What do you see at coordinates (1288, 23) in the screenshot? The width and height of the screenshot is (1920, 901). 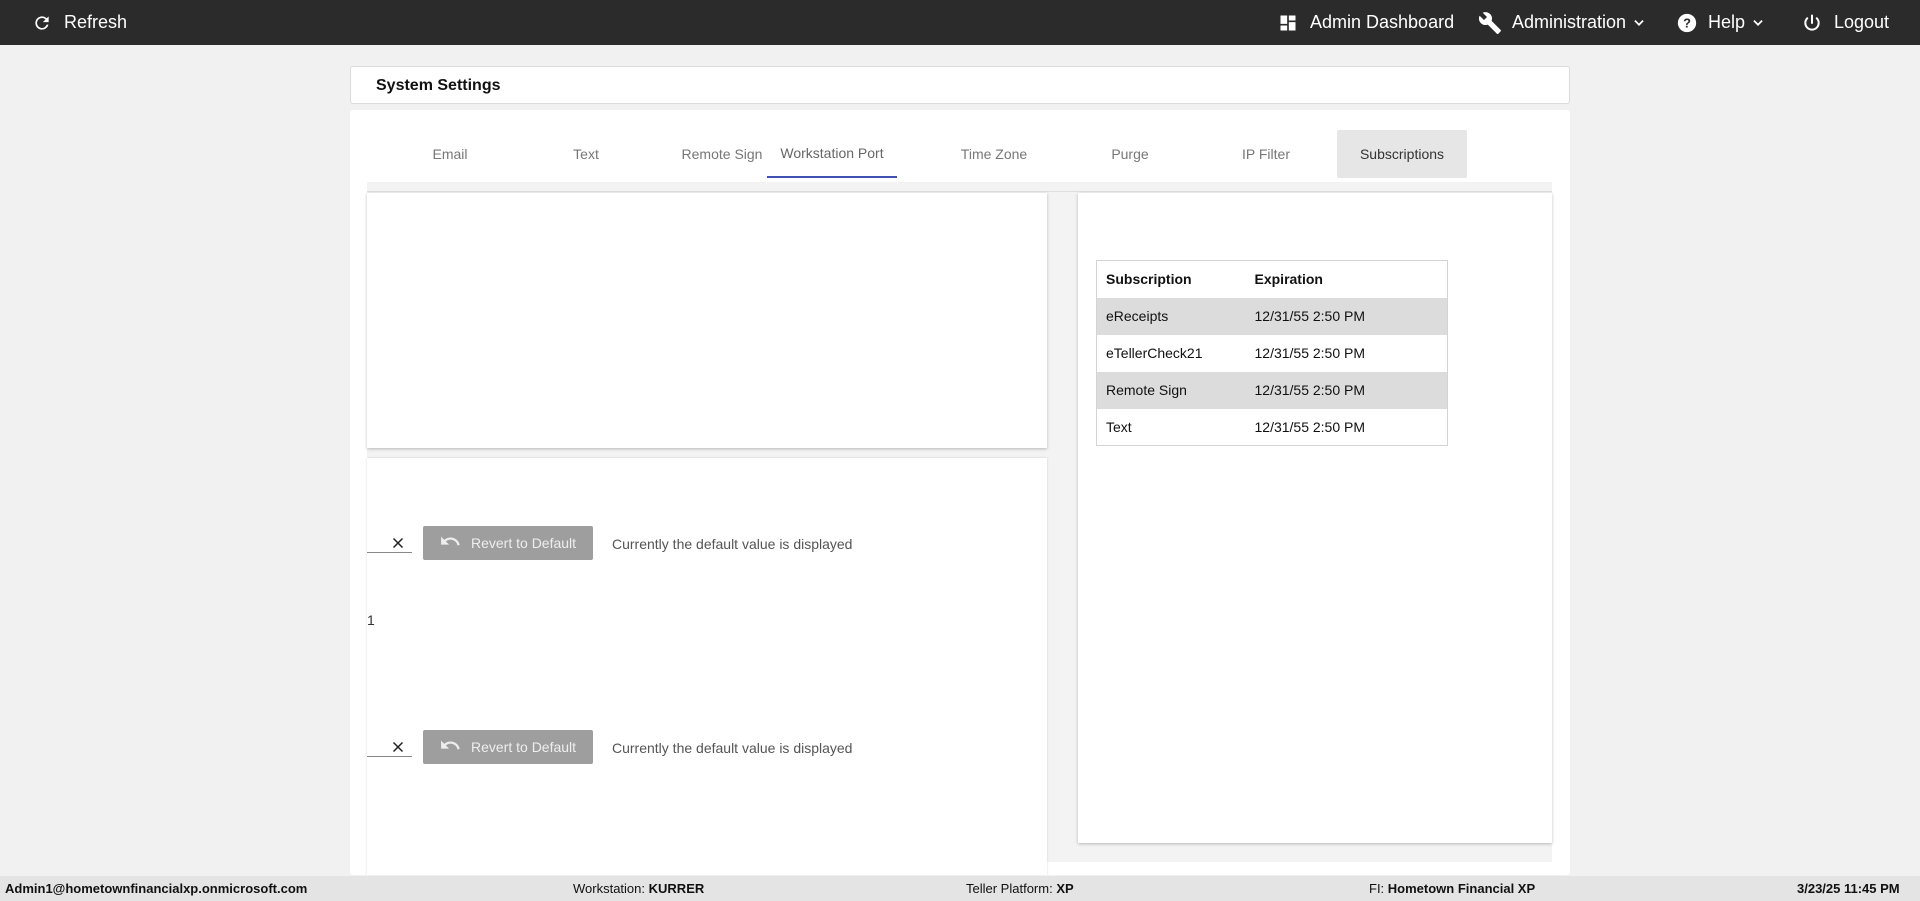 I see `dashboard-icon` at bounding box center [1288, 23].